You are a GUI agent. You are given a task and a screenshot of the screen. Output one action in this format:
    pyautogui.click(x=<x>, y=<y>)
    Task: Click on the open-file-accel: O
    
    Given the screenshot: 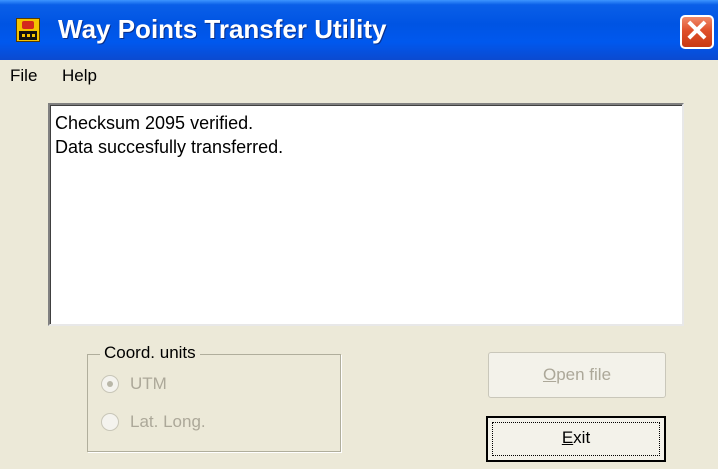 What is the action you would take?
    pyautogui.click(x=549, y=374)
    